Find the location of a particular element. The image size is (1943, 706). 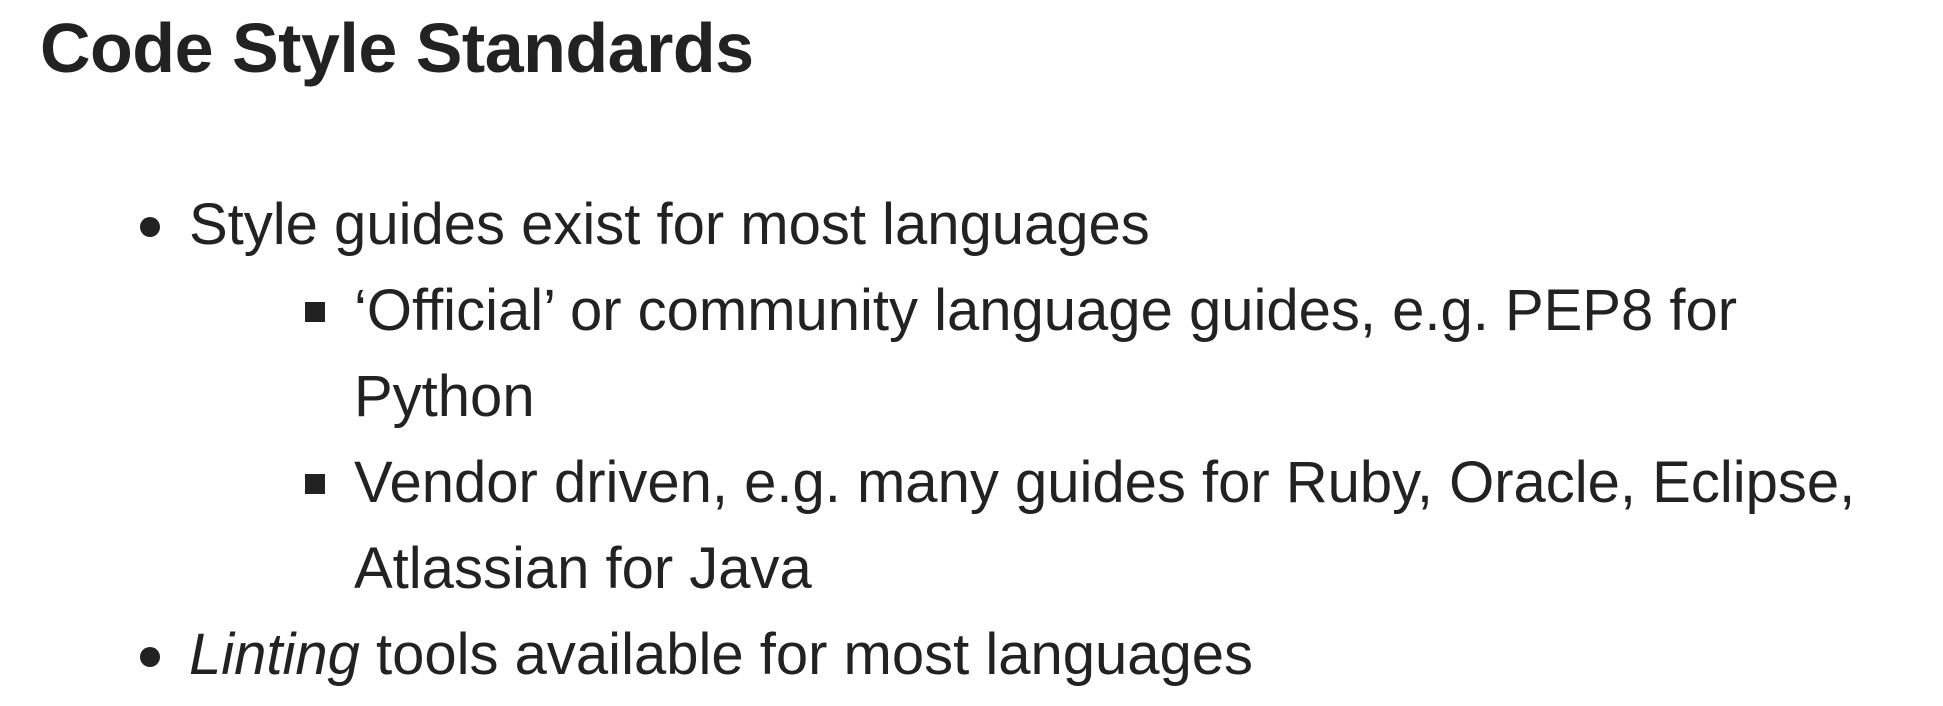

list-item-text: tools available for most languages is located at coordinates (806, 654).